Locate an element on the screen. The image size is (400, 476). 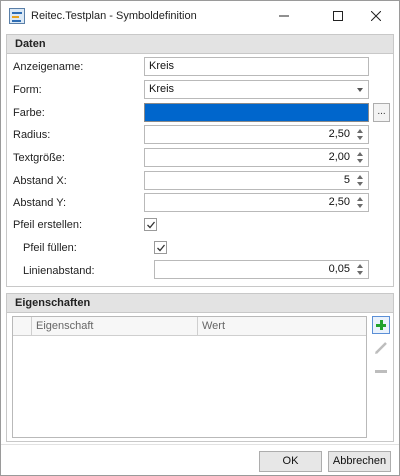
cancel-button: Abbrechen is located at coordinates (359, 461).